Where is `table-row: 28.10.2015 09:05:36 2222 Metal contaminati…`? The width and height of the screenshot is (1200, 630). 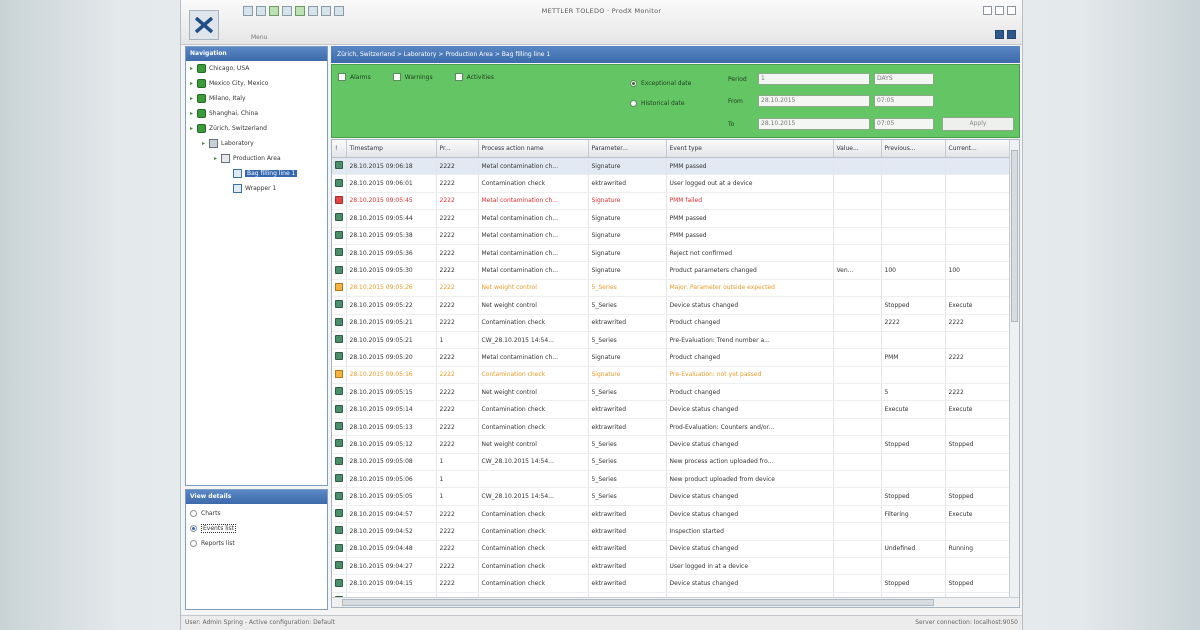 table-row: 28.10.2015 09:05:36 2222 Metal contaminati… is located at coordinates (672, 253).